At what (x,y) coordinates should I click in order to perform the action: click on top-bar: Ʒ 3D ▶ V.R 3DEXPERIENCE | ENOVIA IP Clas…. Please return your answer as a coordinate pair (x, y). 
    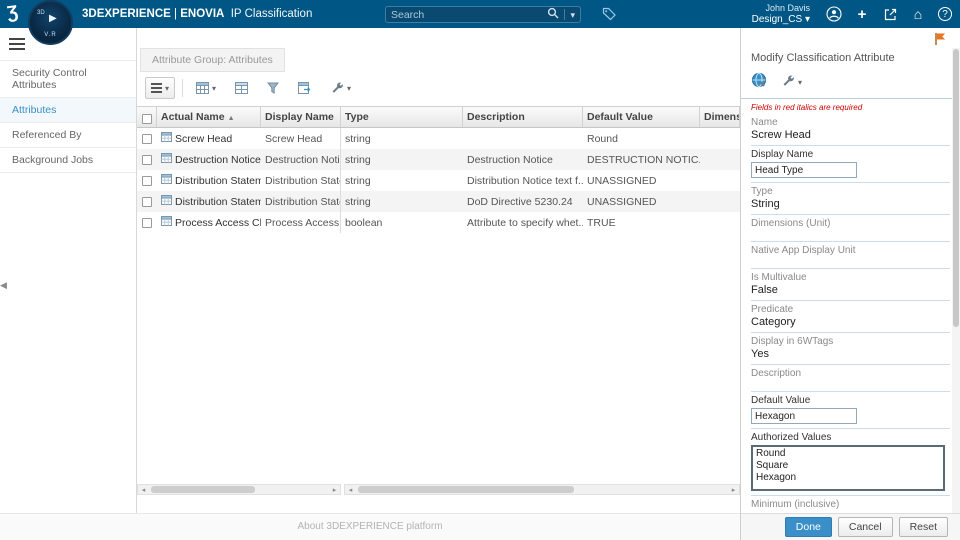
    Looking at the image, I should click on (480, 22).